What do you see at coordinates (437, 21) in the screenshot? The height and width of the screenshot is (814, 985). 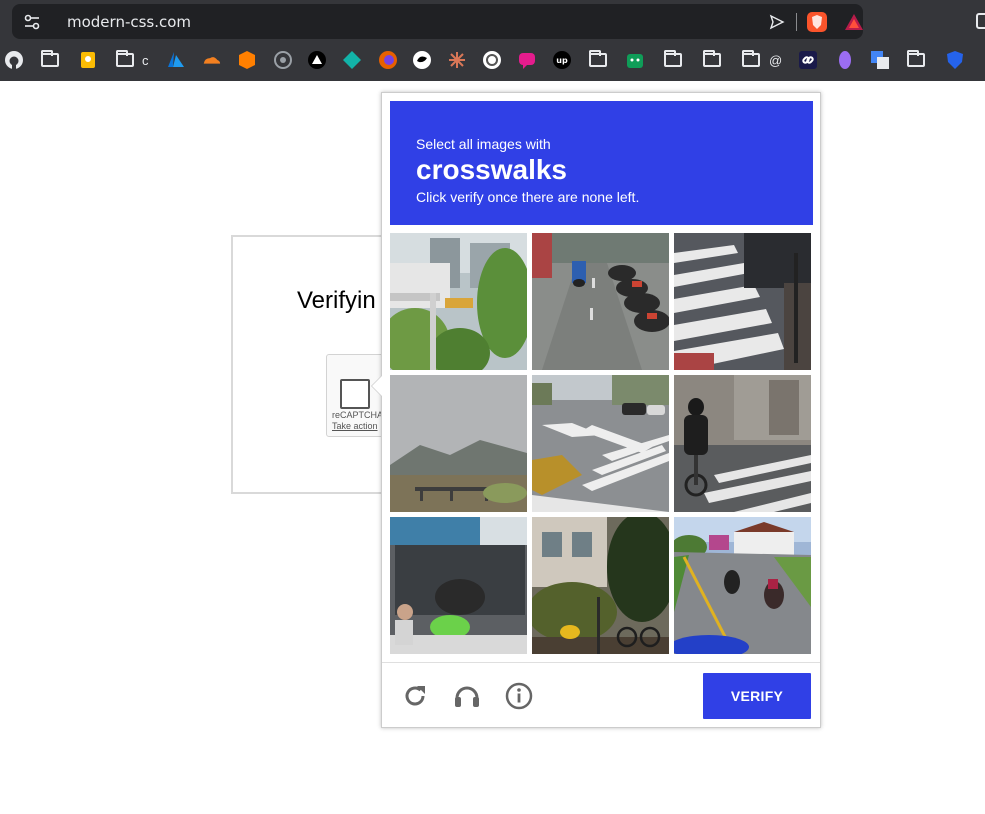 I see `address-bar: modern-css.com` at bounding box center [437, 21].